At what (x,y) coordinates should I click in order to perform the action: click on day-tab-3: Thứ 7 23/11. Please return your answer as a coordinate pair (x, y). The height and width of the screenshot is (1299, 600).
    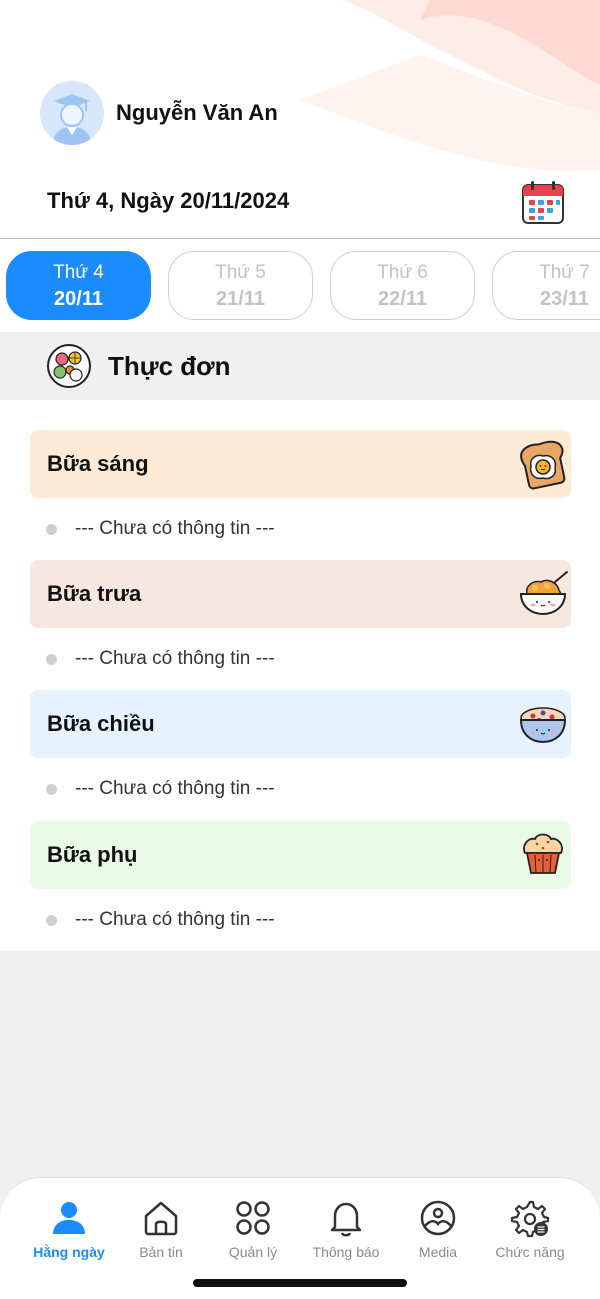
    Looking at the image, I should click on (546, 285).